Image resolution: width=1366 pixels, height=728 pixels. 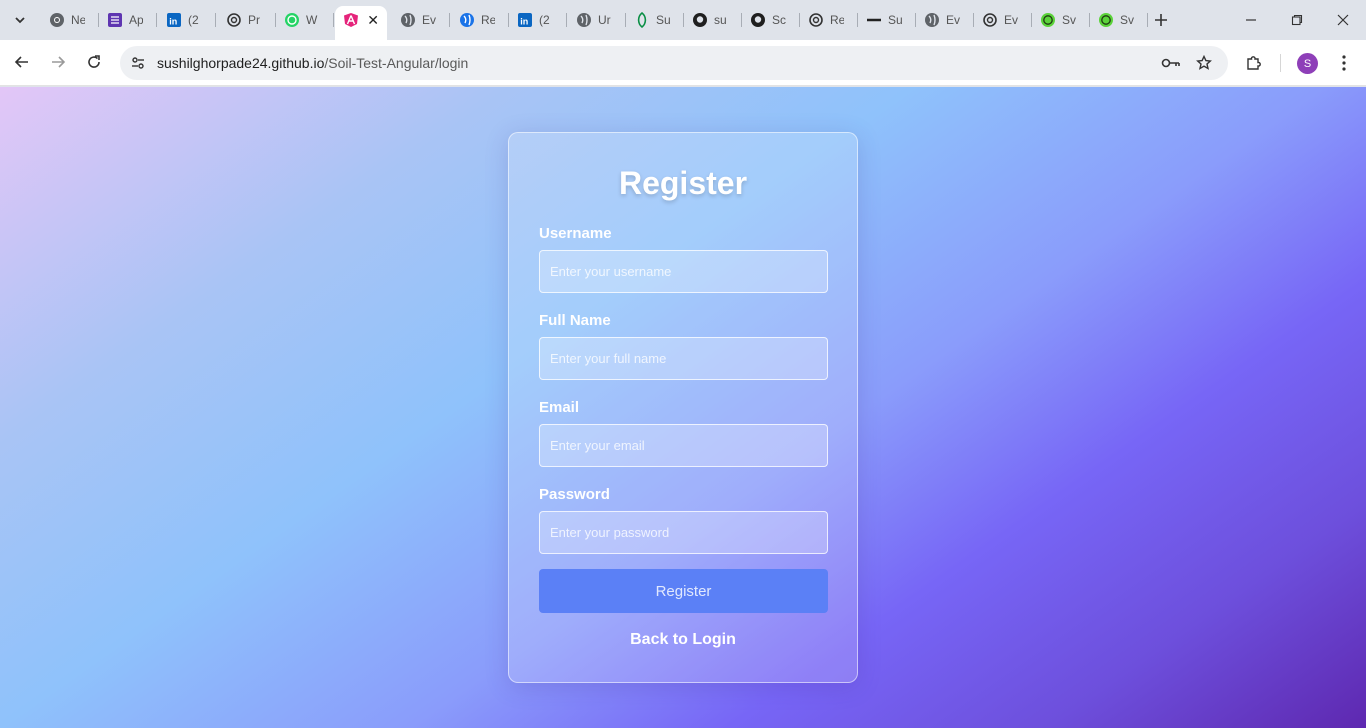 I want to click on email-label: Email, so click(x=559, y=407).